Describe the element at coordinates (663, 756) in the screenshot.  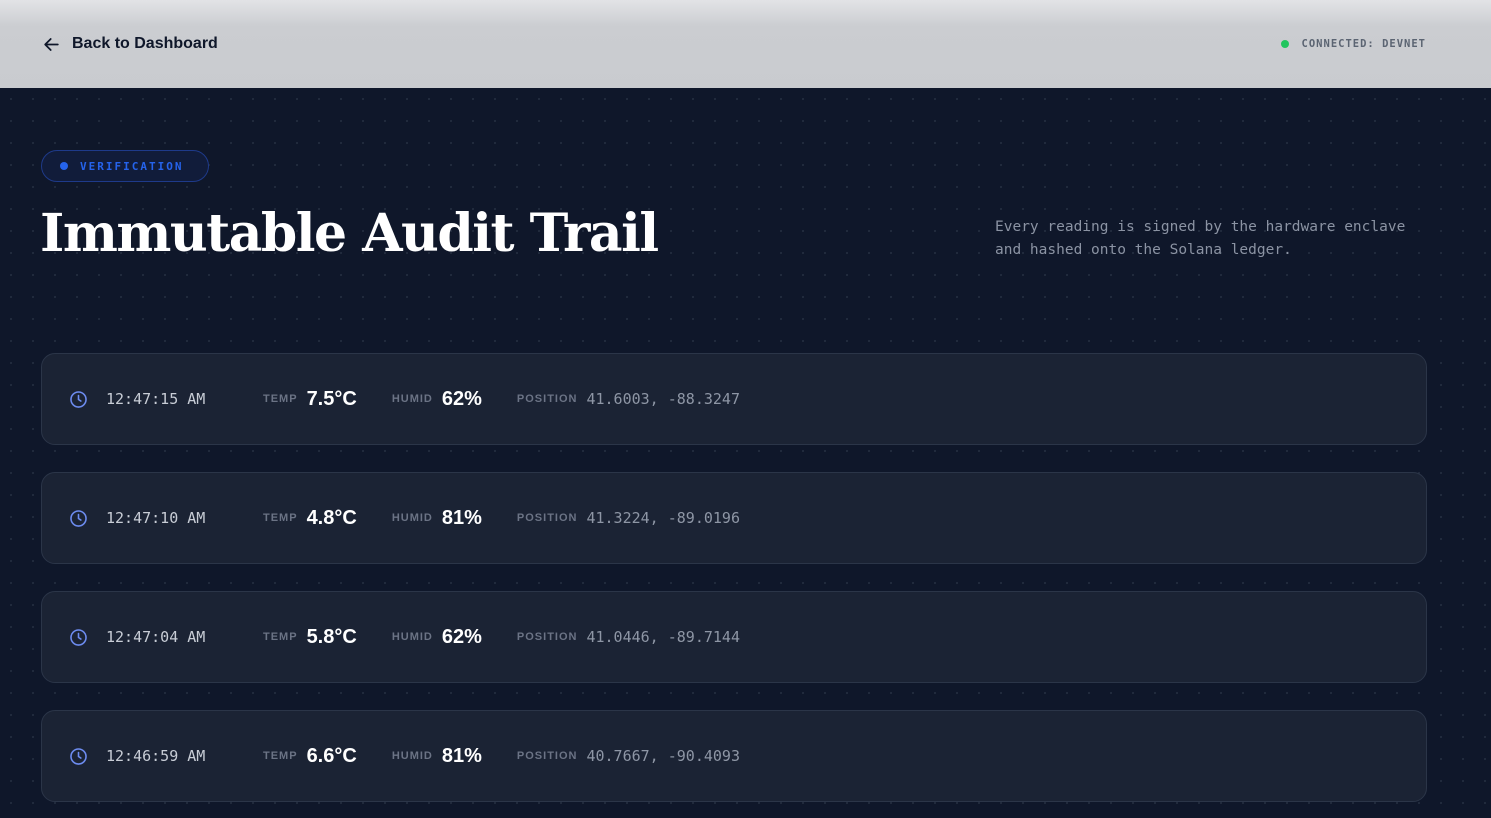
I see `position-value: 40.7667, -90.4093` at that location.